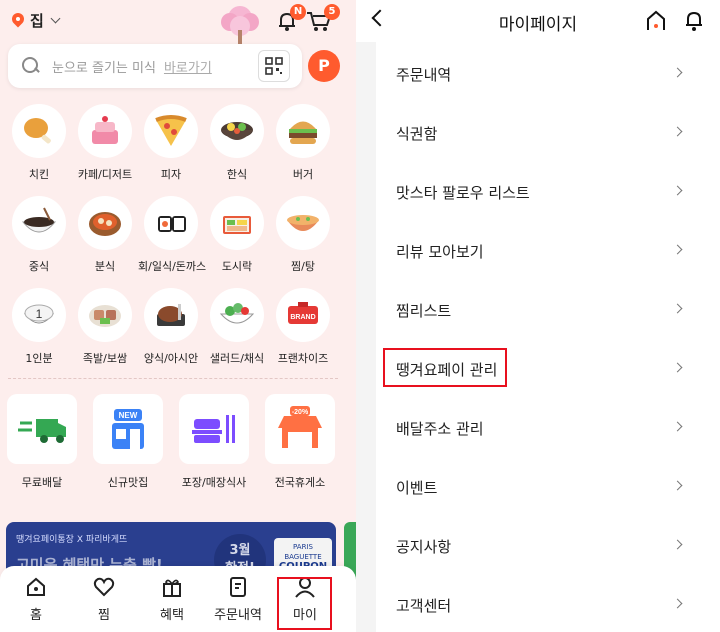 This screenshot has width=720, height=632. What do you see at coordinates (128, 429) in the screenshot?
I see `new-store-icon: NEW` at bounding box center [128, 429].